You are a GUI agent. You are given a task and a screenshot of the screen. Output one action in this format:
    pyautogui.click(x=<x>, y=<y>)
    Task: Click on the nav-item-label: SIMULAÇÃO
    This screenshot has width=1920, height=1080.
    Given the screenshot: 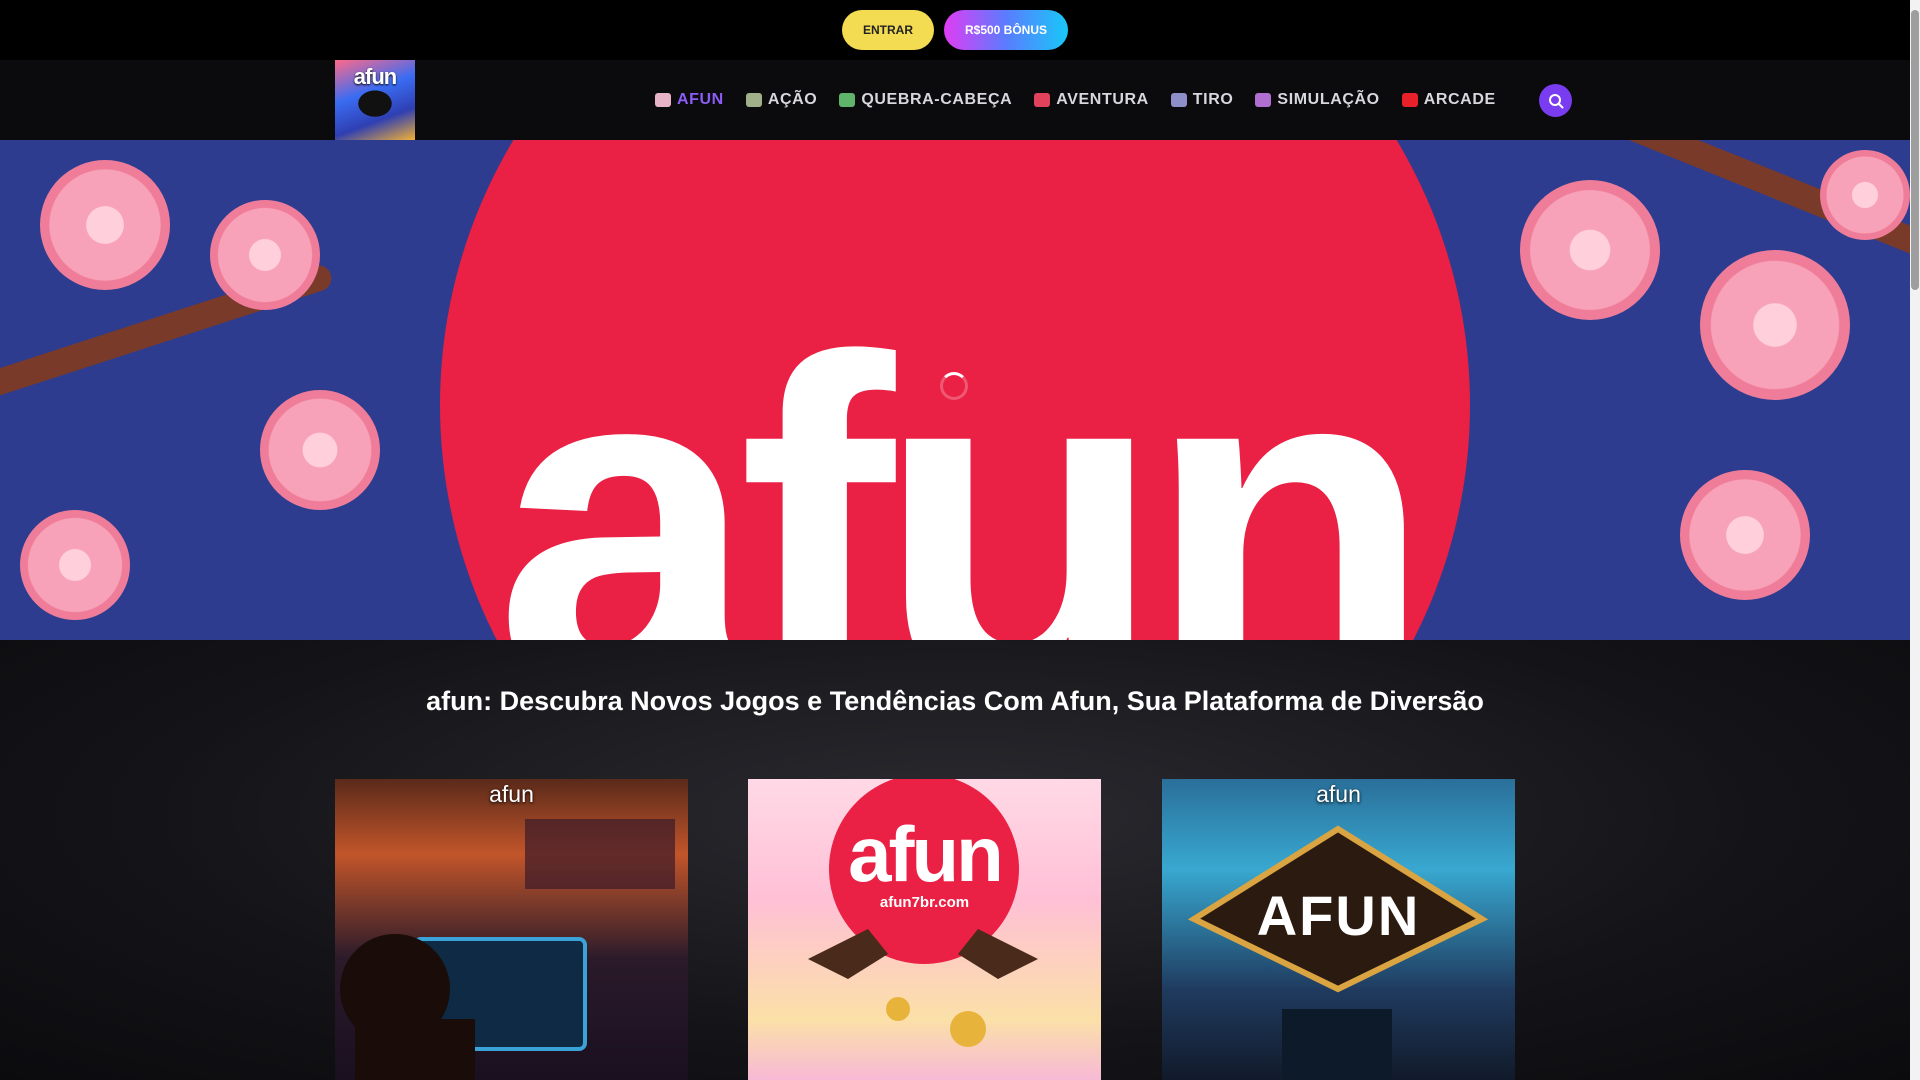 What is the action you would take?
    pyautogui.click(x=1328, y=99)
    